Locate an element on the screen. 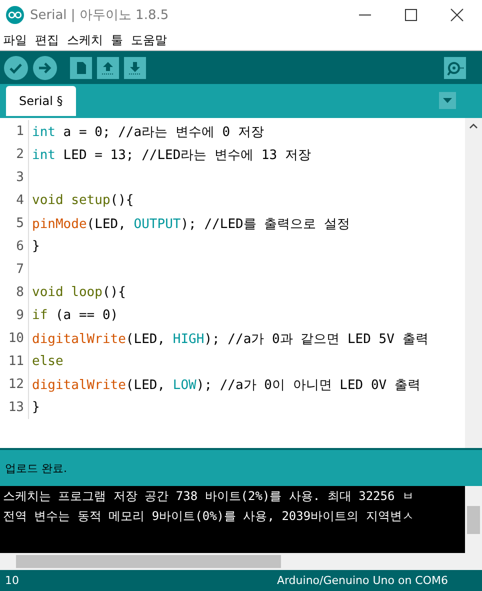 The image size is (482, 591). line-number: 2 is located at coordinates (14, 154).